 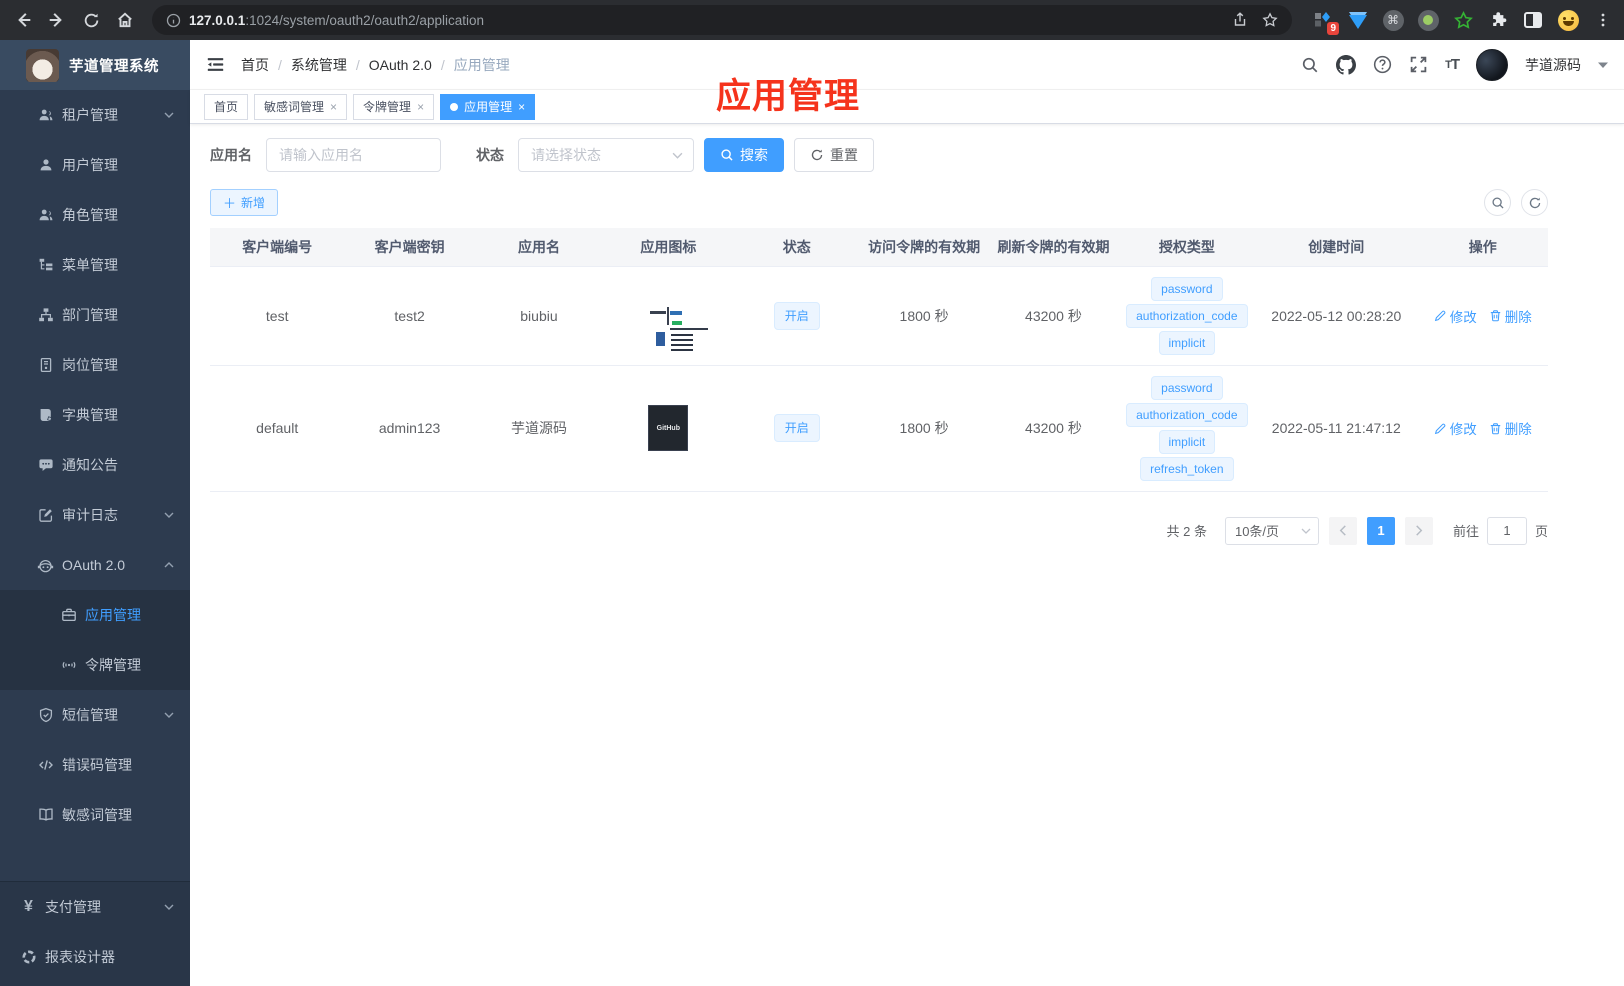 What do you see at coordinates (173, 20) in the screenshot?
I see `site-info-icon` at bounding box center [173, 20].